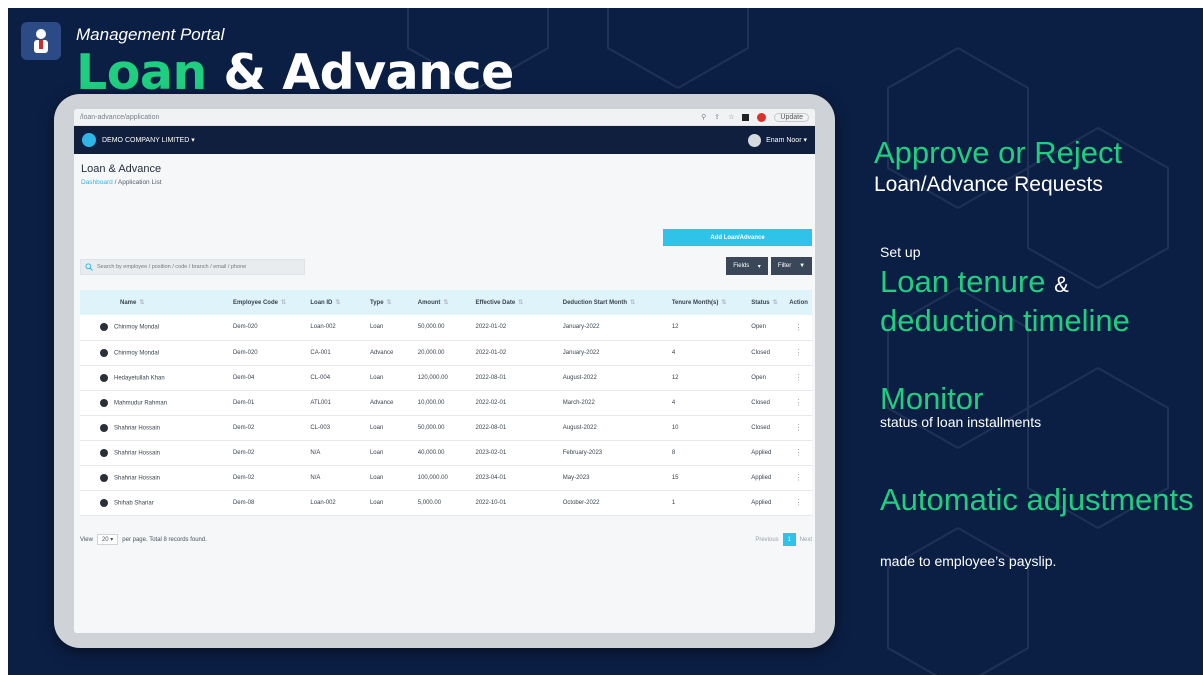  I want to click on table-cell: 2022-10-01, so click(515, 503).